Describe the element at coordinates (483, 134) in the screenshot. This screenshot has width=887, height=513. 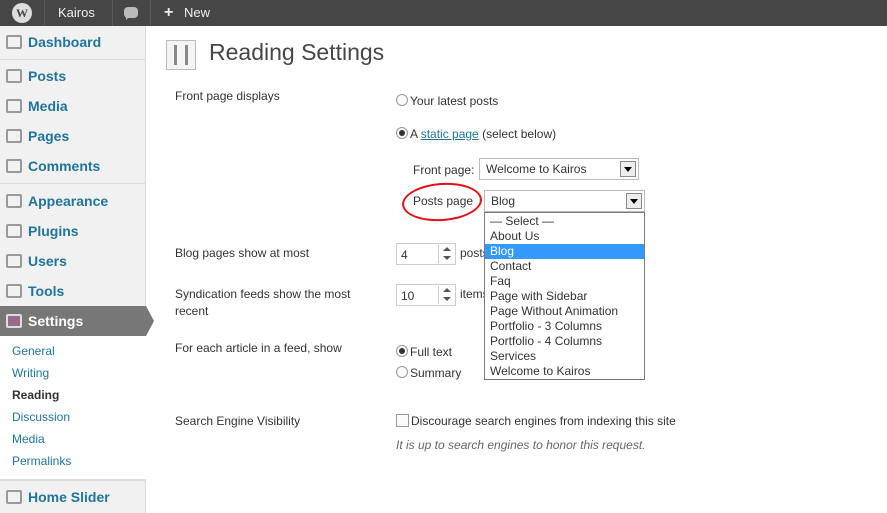
I see `static-page-label: A static page (select below)` at that location.